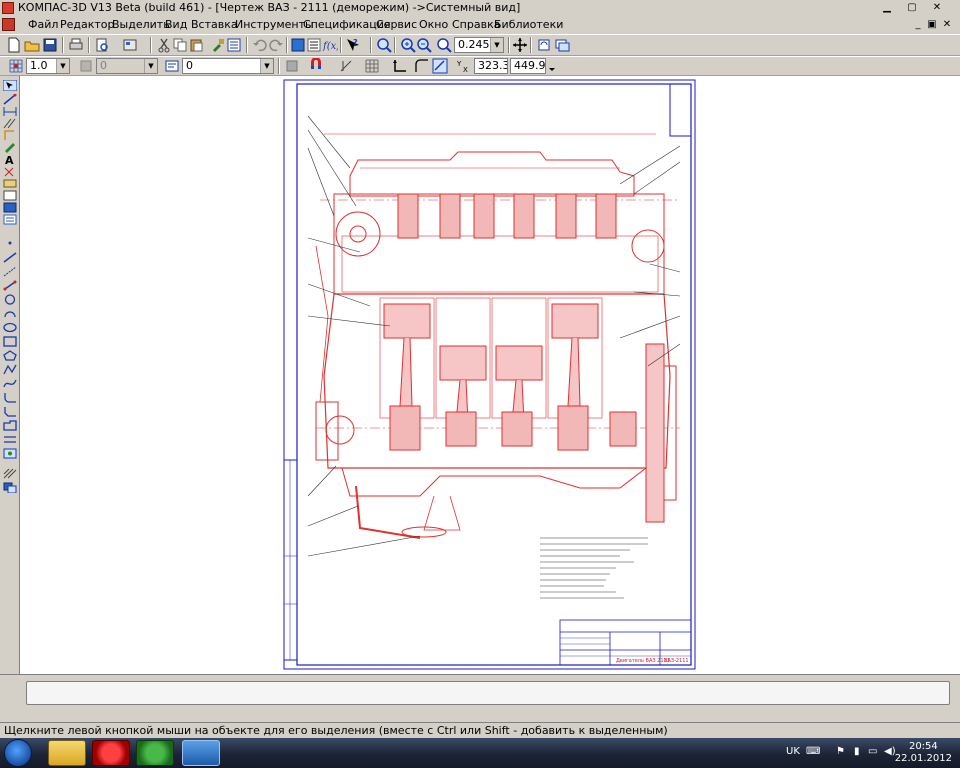 This screenshot has width=960, height=768. Describe the element at coordinates (10, 183) in the screenshot. I see `measure-tool-icon` at that location.